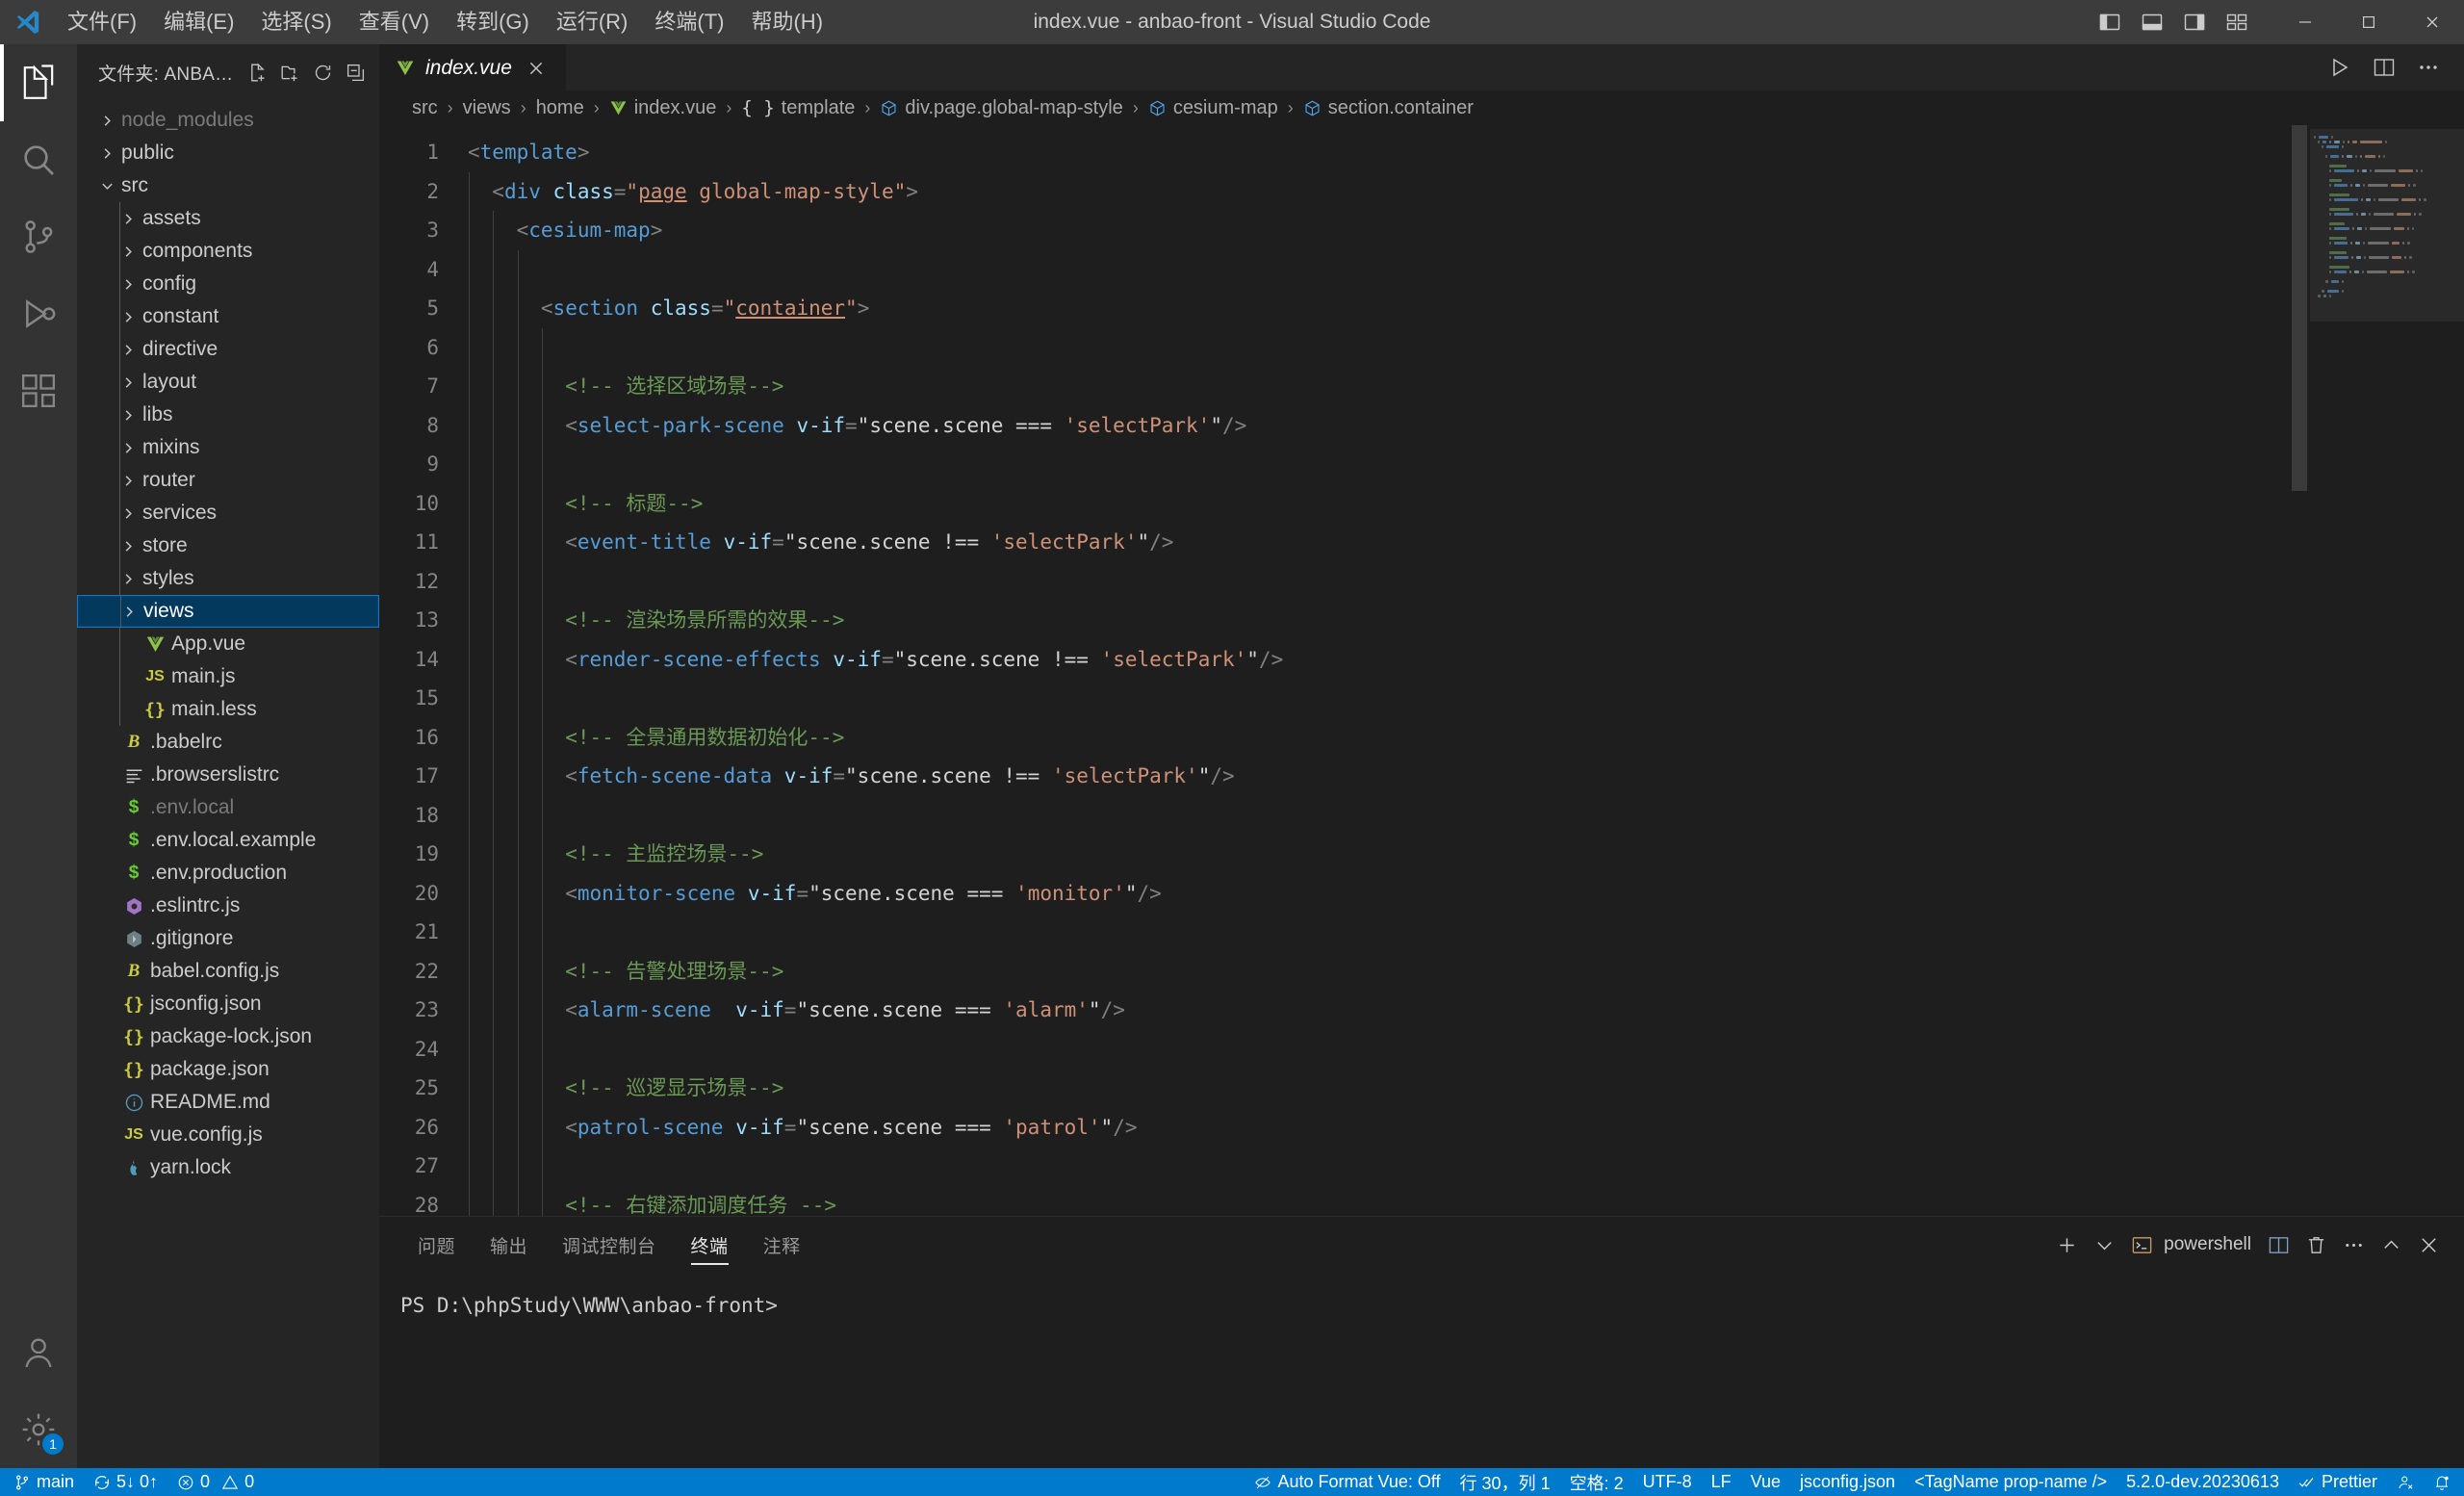  I want to click on split-editor-icon, so click(2384, 67).